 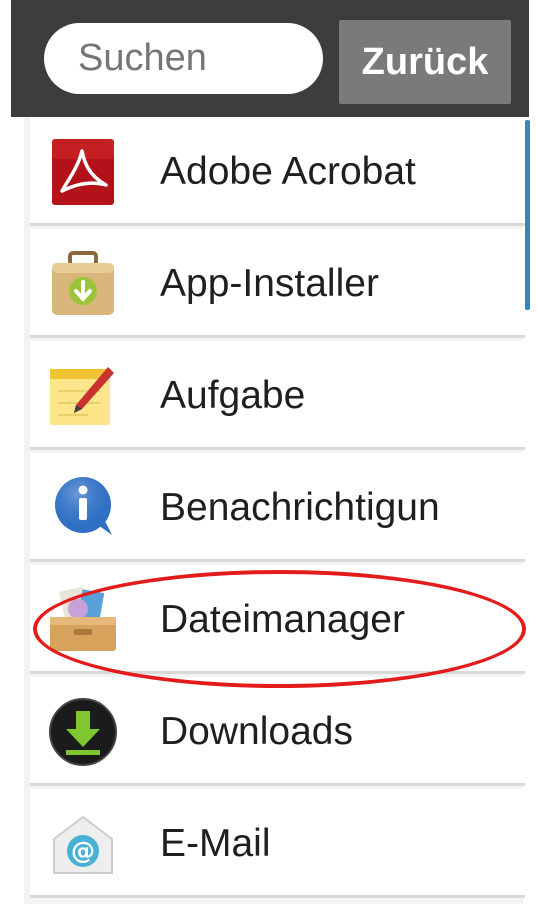 I want to click on list-item-email: @ E-Mail, so click(x=277, y=843).